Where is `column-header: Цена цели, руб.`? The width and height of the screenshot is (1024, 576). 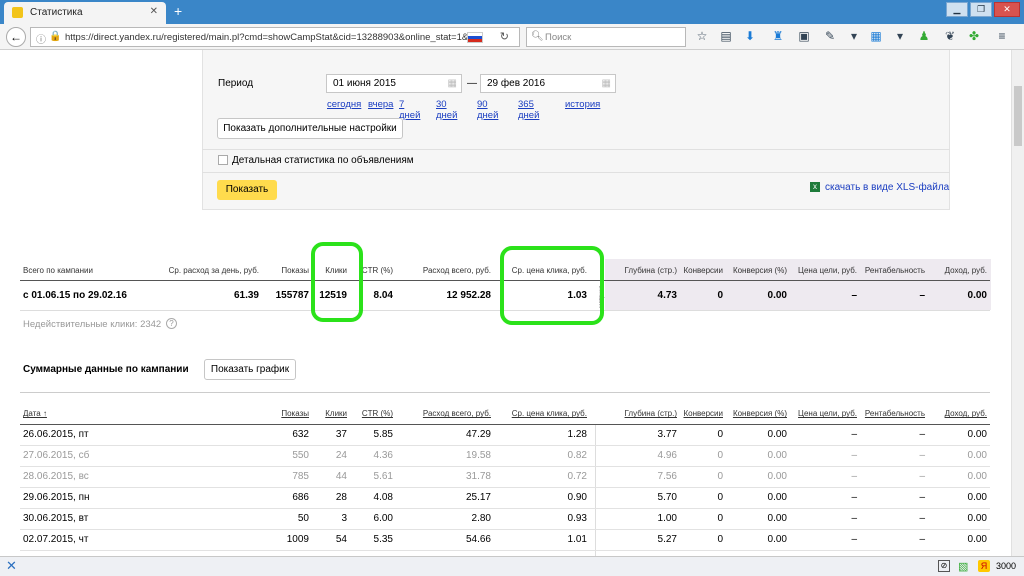 column-header: Цена цели, руб. is located at coordinates (825, 414).